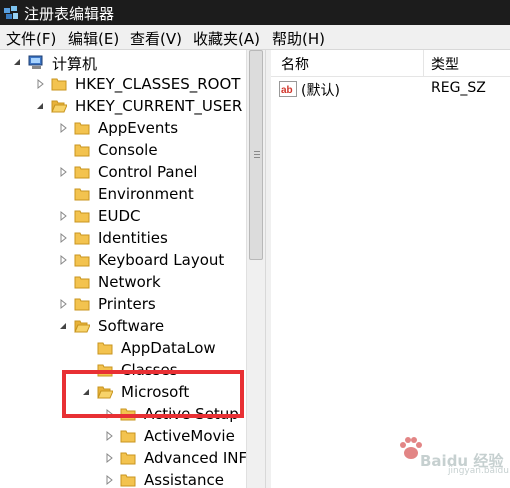  I want to click on menu-file: 文件(F), so click(31, 38).